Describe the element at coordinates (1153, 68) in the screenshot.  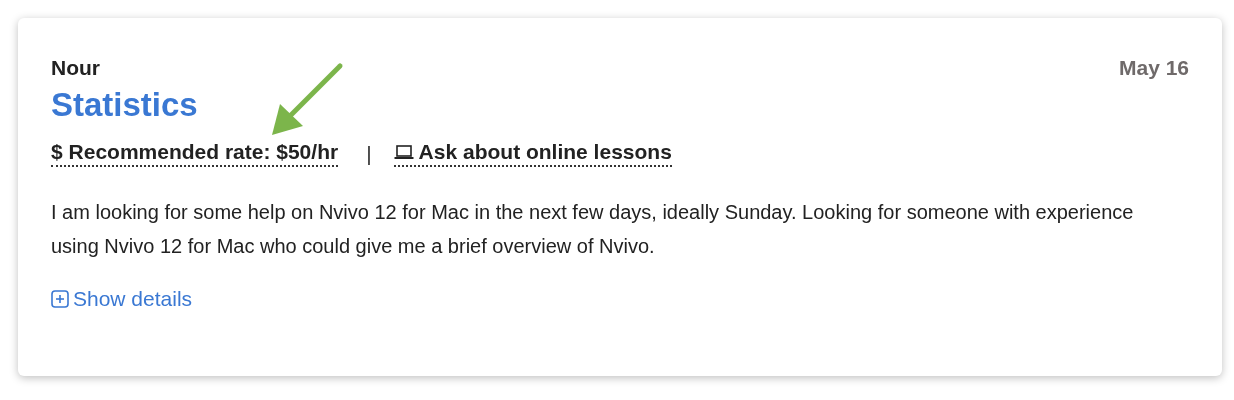
I see `post-date: May 16` at that location.